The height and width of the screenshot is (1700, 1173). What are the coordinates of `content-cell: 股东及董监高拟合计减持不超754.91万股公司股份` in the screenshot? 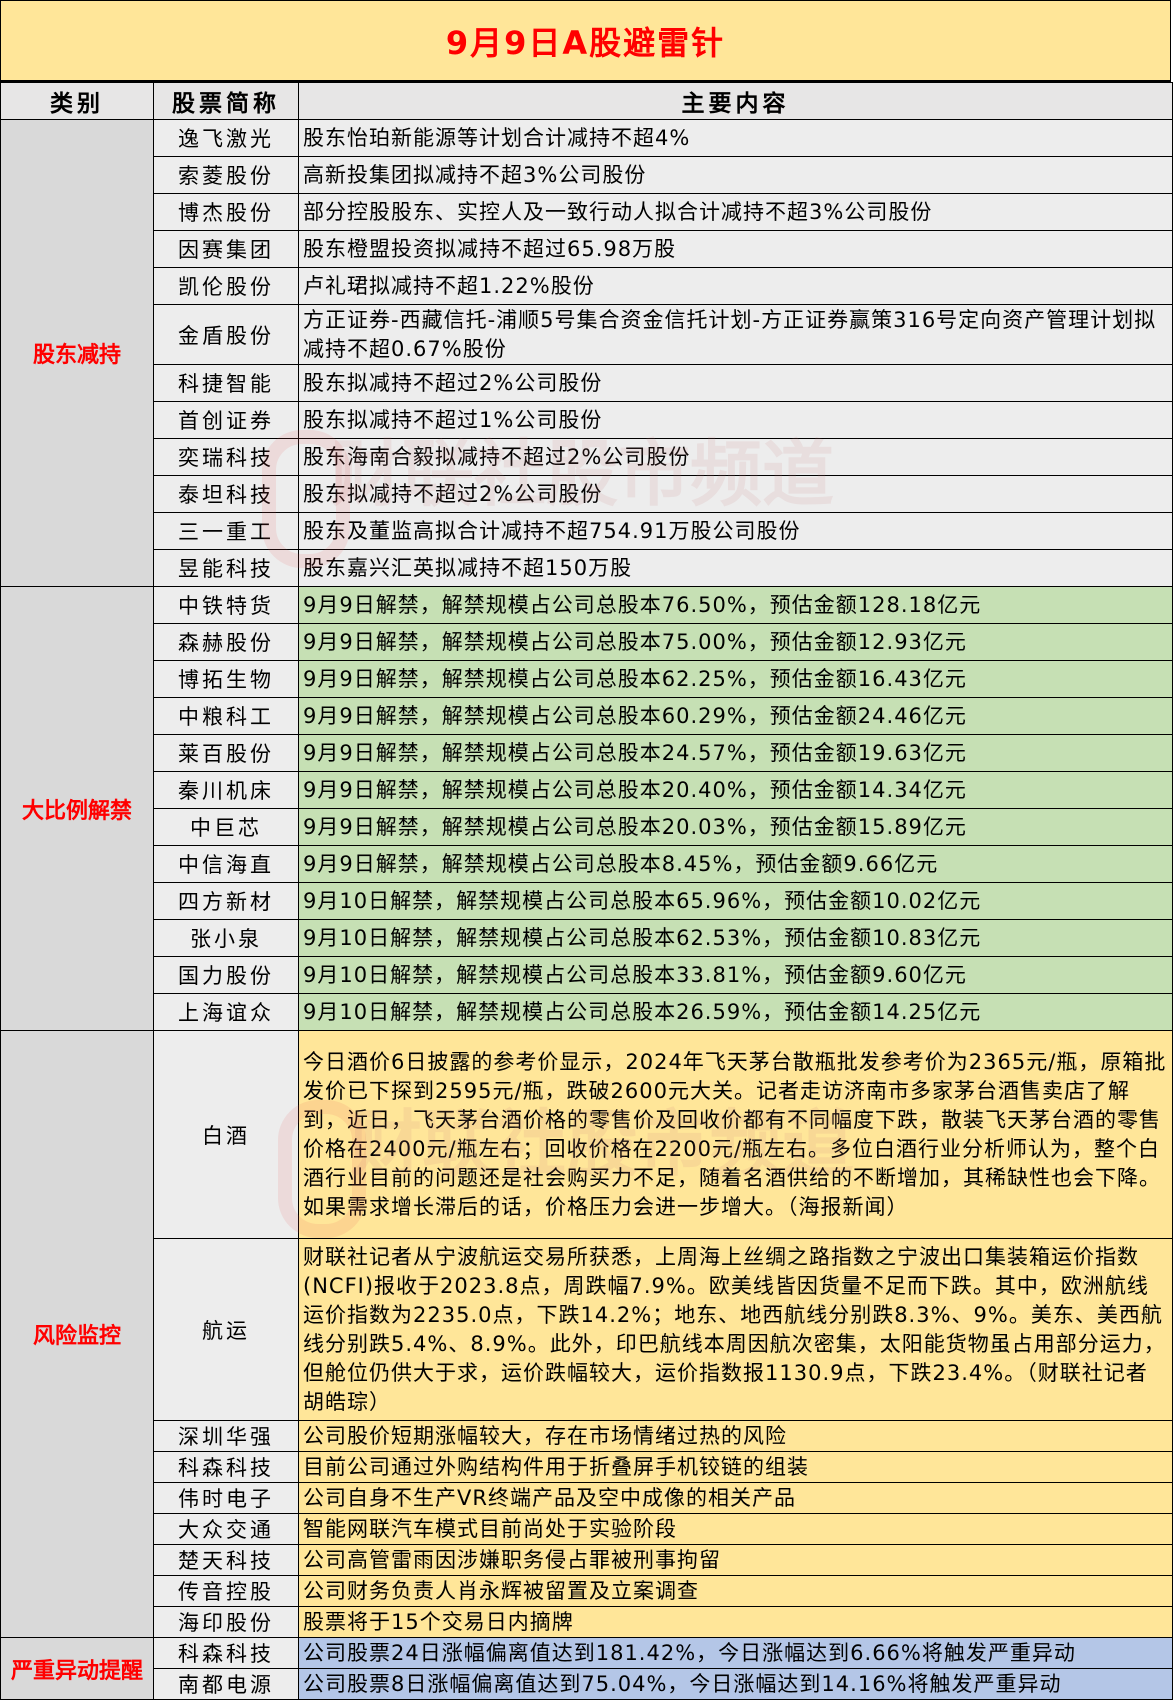 It's located at (735, 531).